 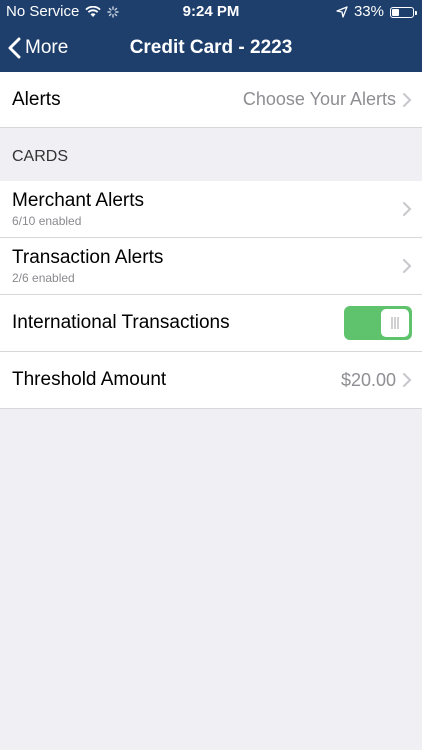 I want to click on toggle-knob, so click(x=395, y=323).